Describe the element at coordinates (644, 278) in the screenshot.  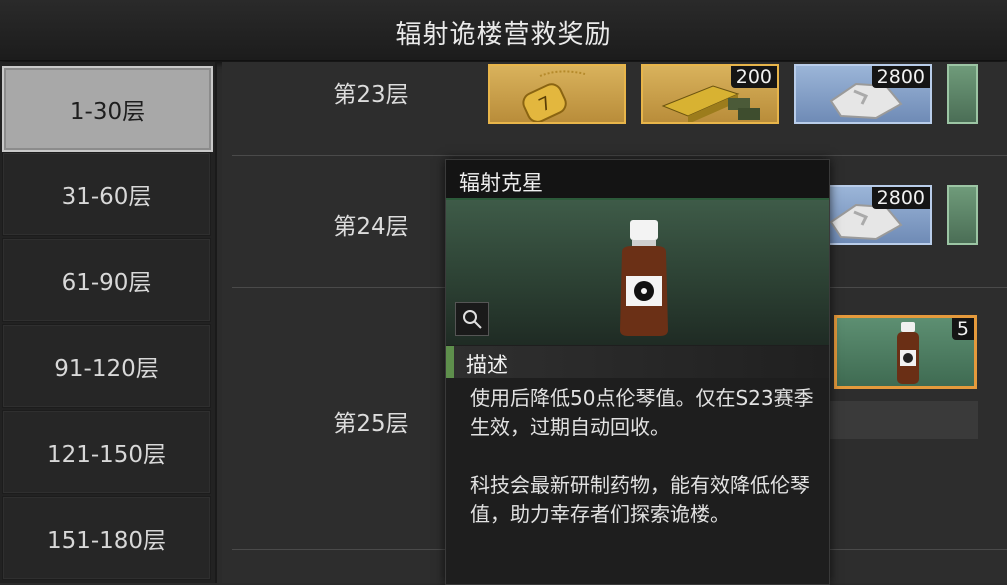
I see `radiation-medicine-bottle-icon` at that location.